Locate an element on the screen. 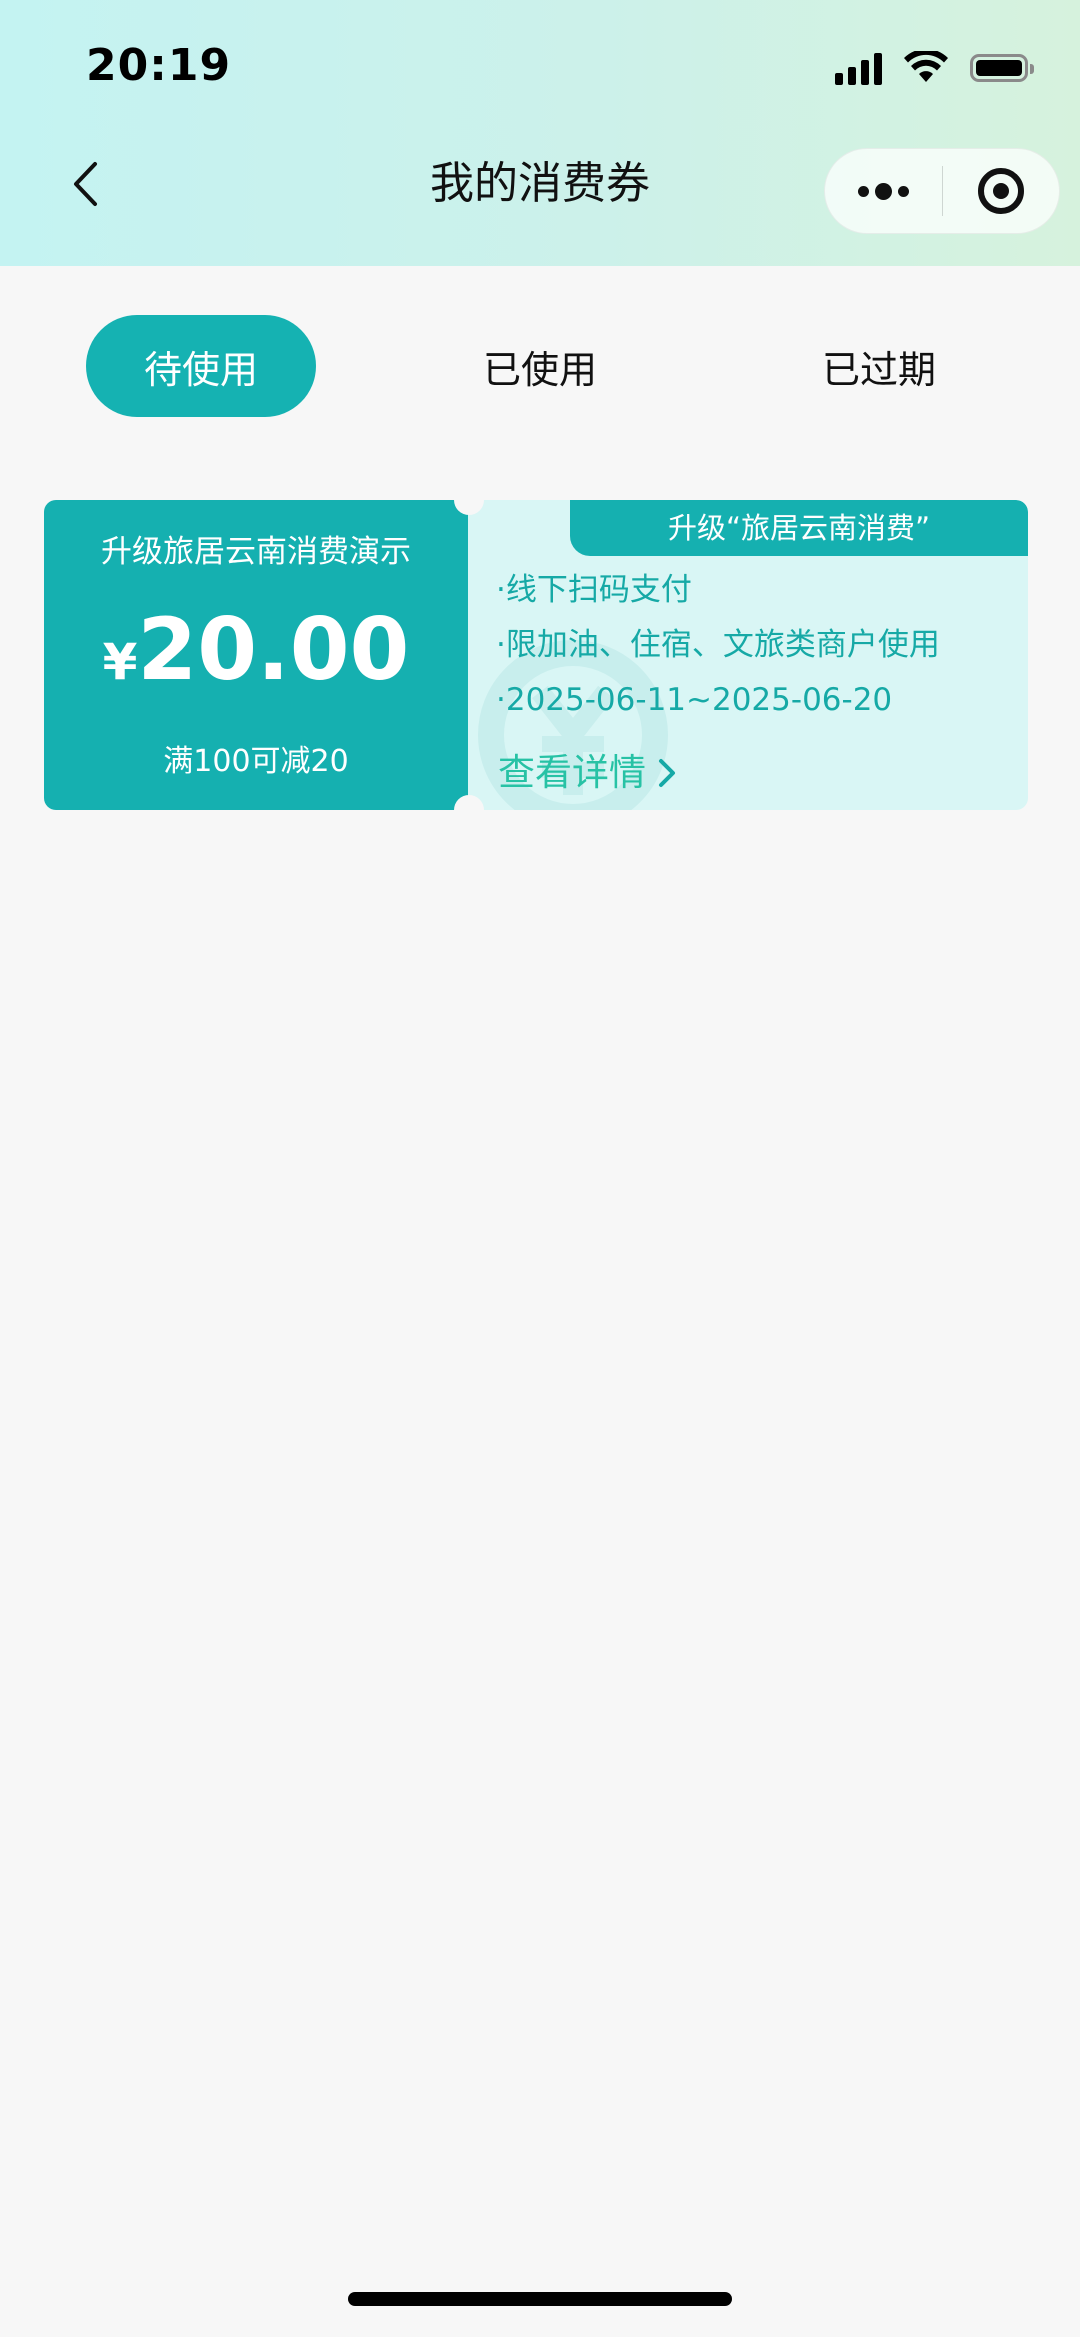 This screenshot has width=1080, height=2337. tab-expired: 已过期 is located at coordinates (879, 366).